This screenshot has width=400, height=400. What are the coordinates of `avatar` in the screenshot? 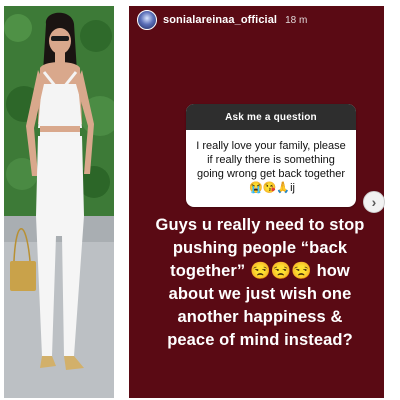 It's located at (147, 20).